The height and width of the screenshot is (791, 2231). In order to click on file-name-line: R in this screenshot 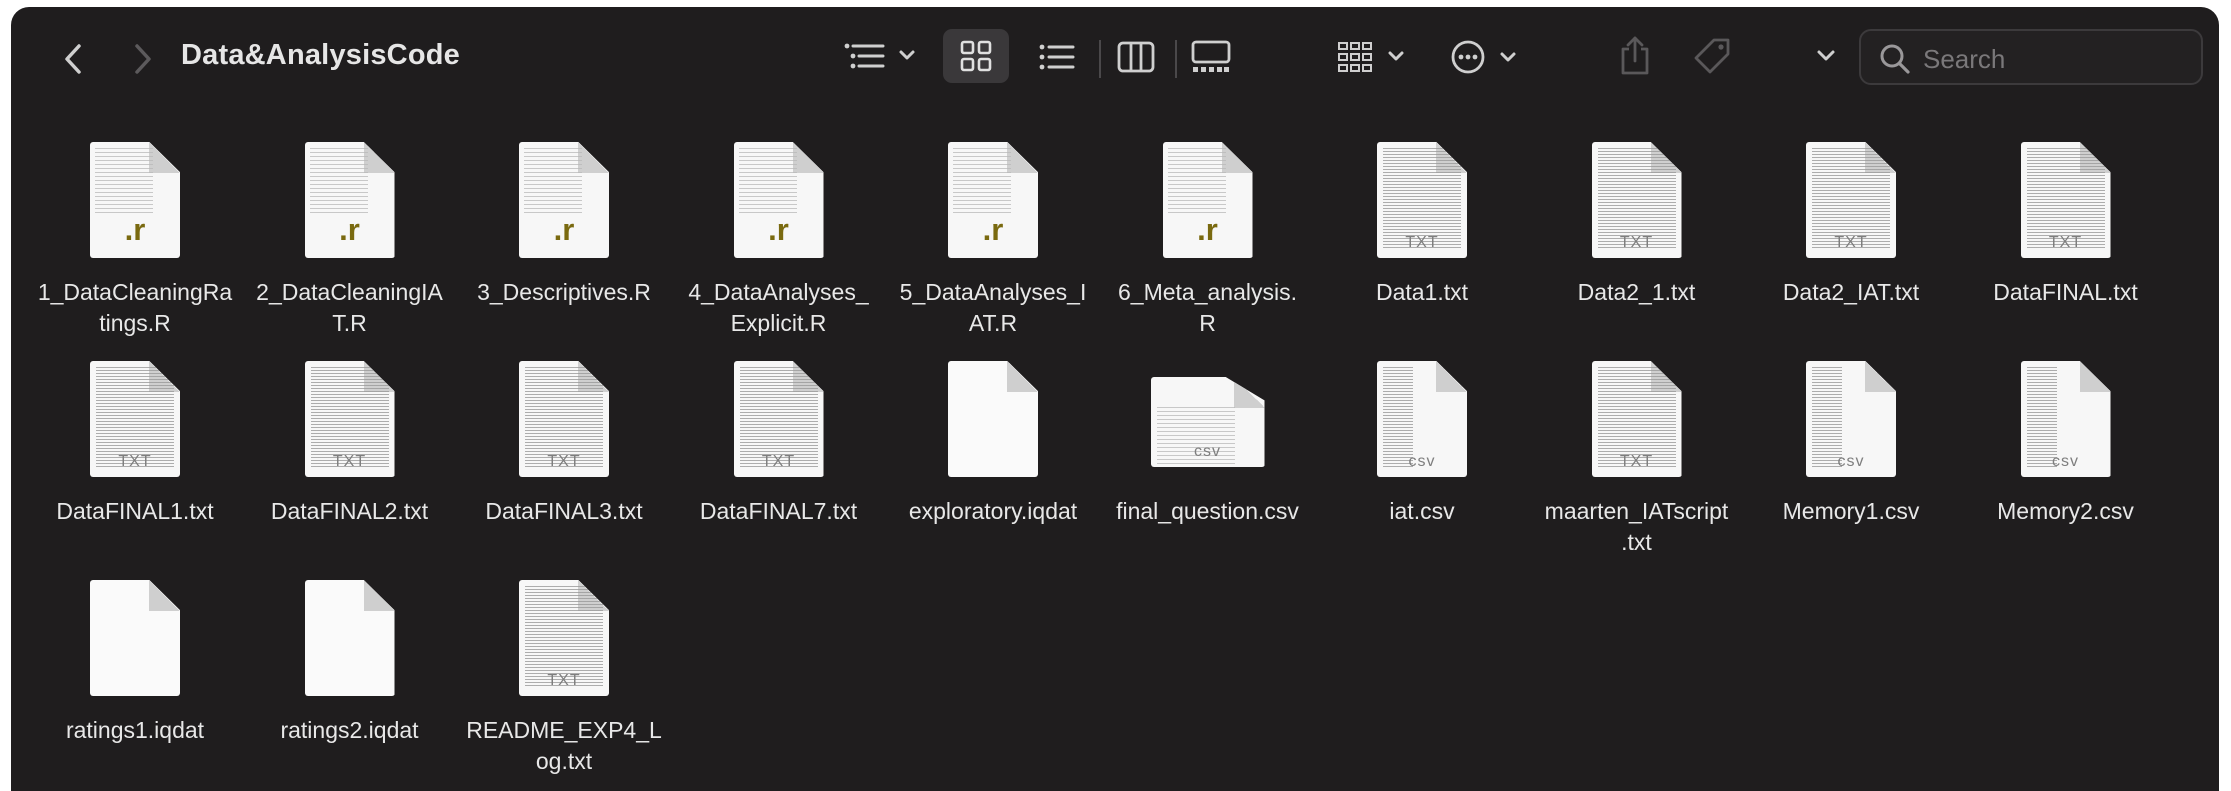, I will do `click(1207, 323)`.